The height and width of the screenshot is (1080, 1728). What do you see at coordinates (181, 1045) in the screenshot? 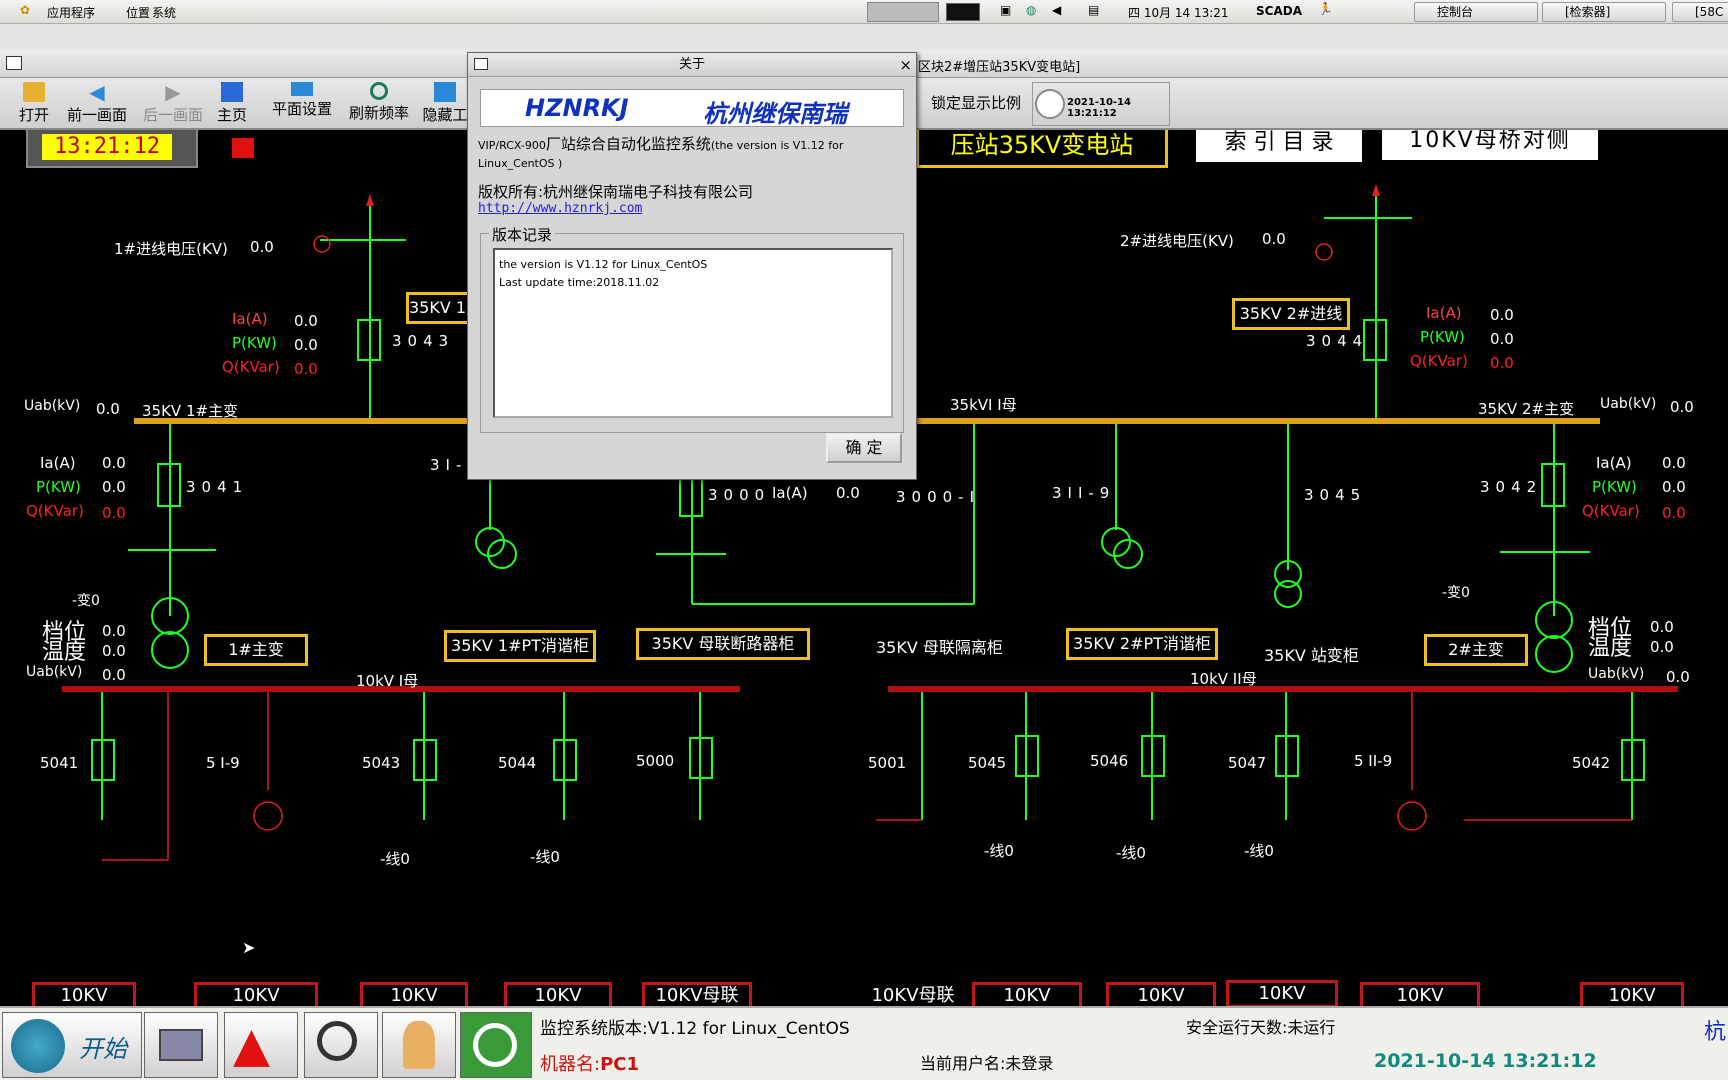
I see `computer-button` at bounding box center [181, 1045].